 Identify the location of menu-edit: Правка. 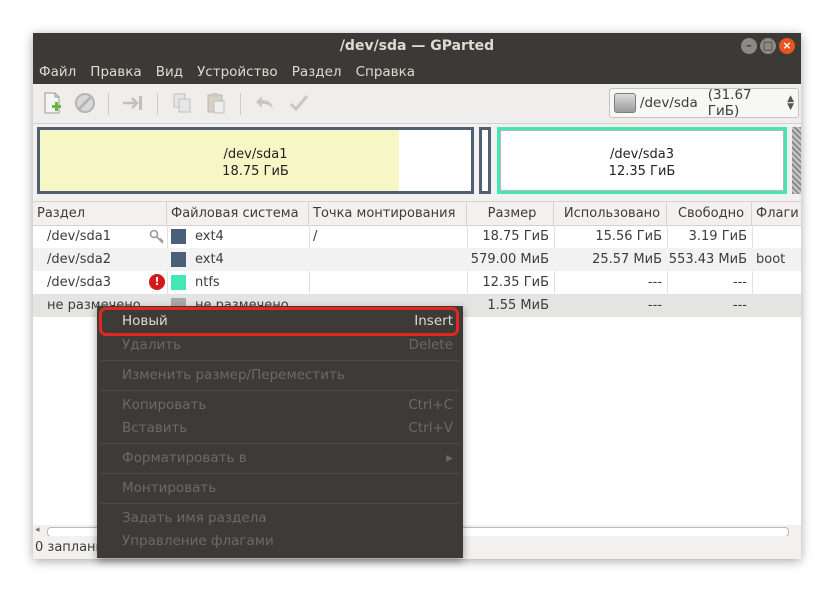
(115, 72).